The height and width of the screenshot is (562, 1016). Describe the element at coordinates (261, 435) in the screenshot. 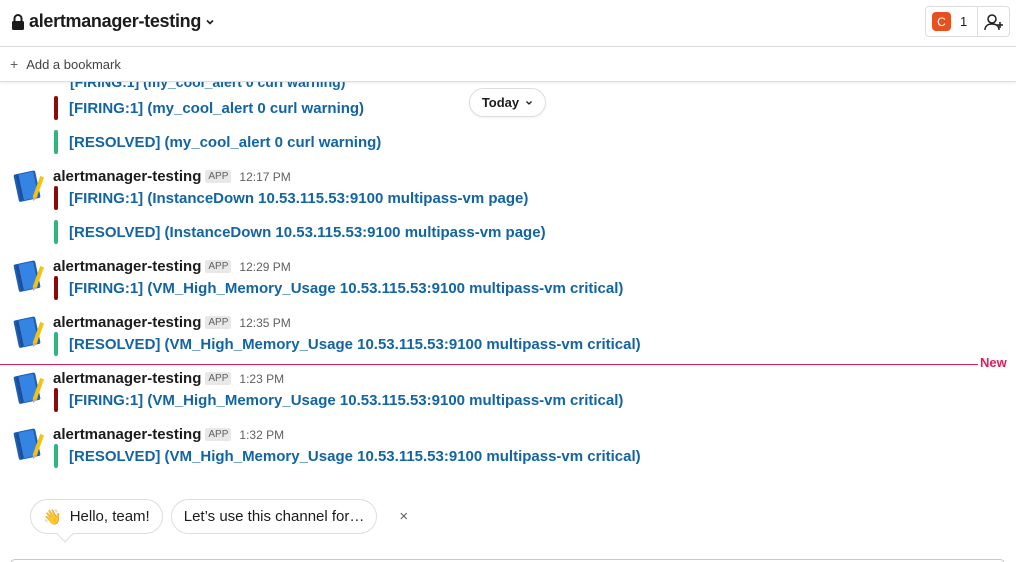

I see `timestamp: 1:32 PM` at that location.